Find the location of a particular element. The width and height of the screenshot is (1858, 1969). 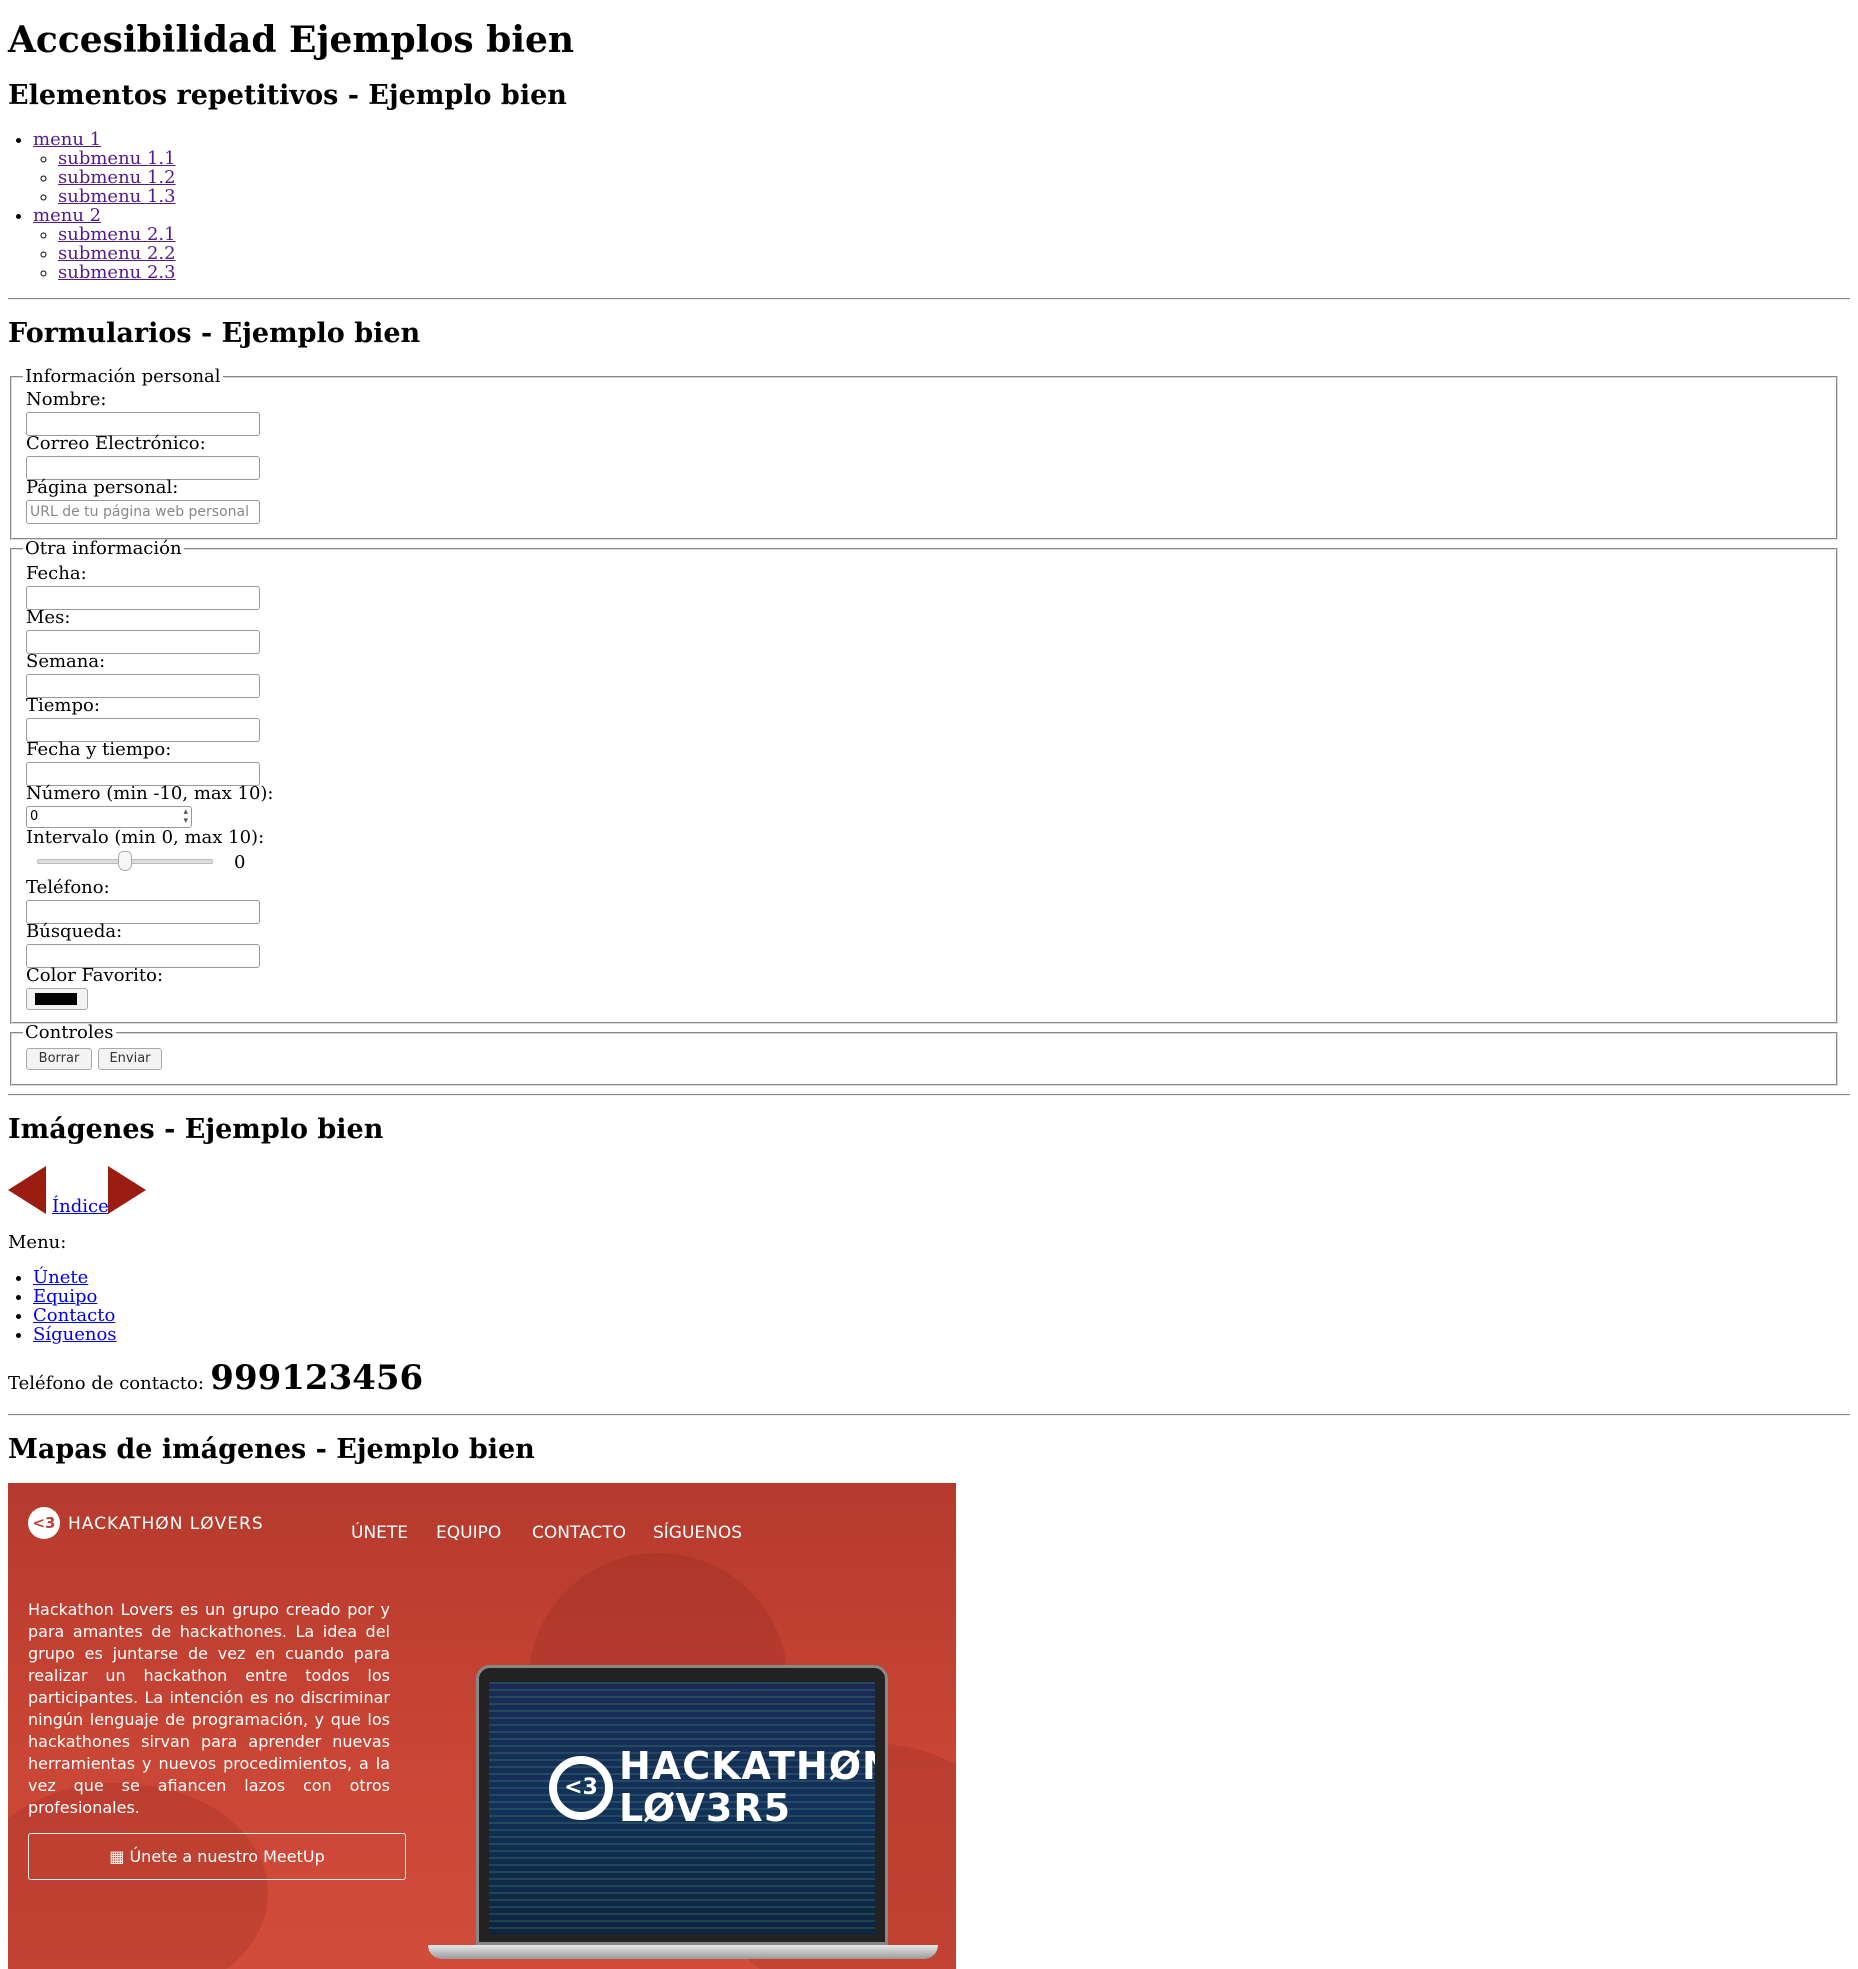

map-area-unete: ÚNETE is located at coordinates (379, 1533).